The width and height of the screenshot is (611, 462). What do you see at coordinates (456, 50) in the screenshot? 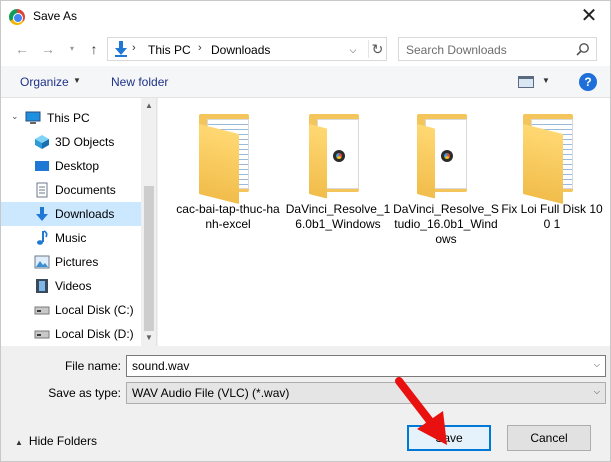
I see `search-input: Search Downloads` at bounding box center [456, 50].